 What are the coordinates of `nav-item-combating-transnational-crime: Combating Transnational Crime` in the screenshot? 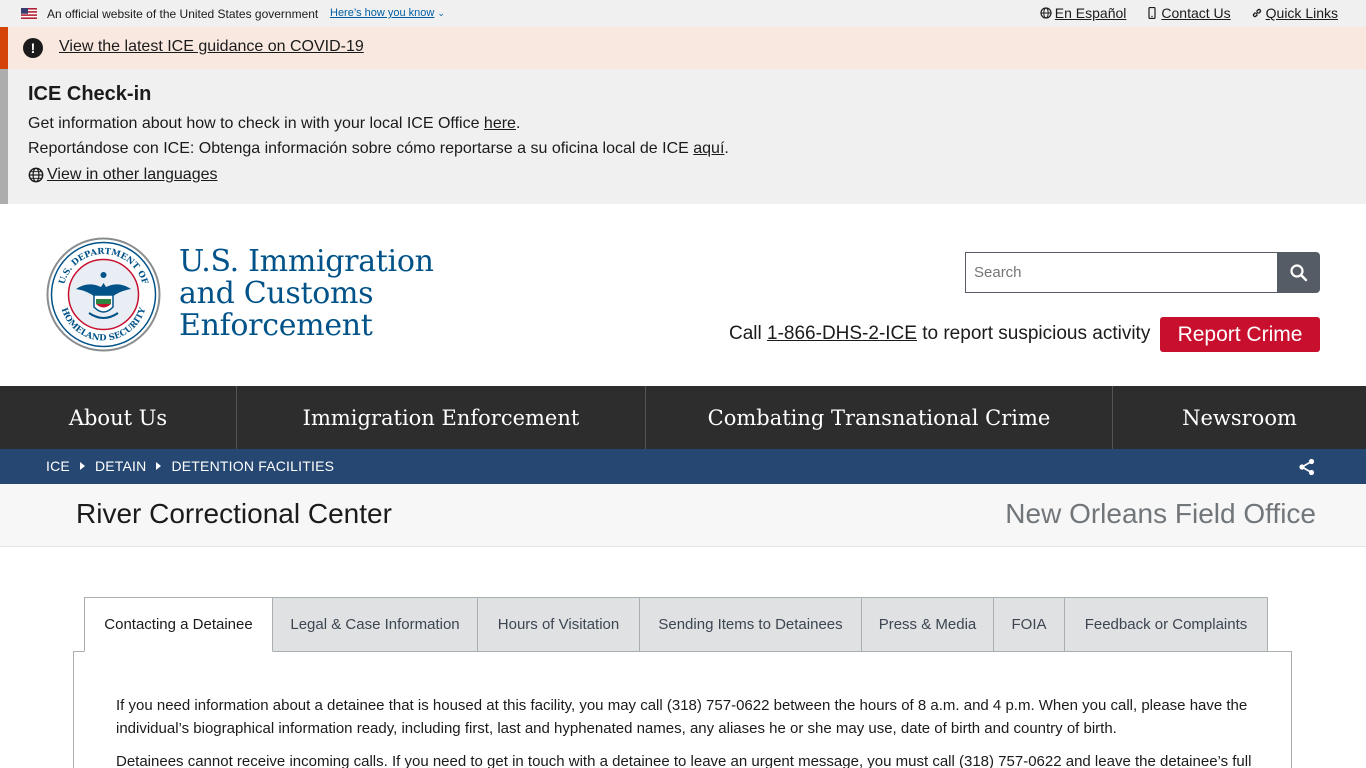 It's located at (879, 417).